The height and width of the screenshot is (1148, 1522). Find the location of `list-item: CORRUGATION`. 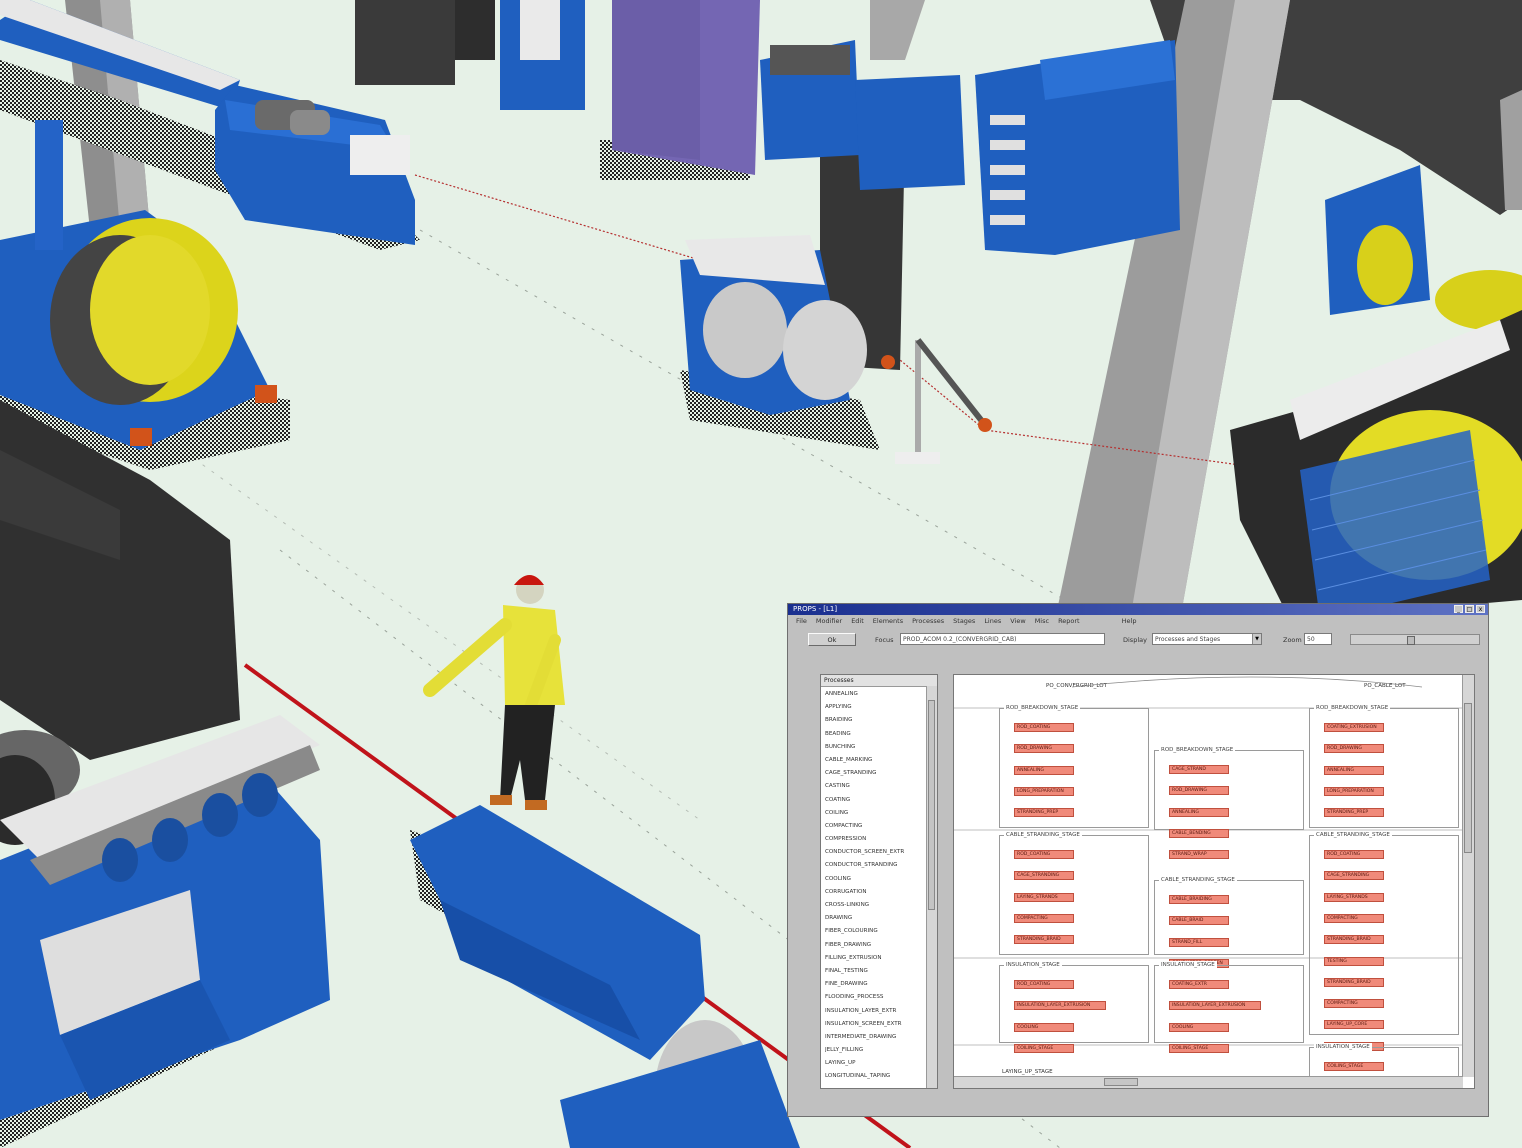

list-item: CORRUGATION is located at coordinates (875, 892).